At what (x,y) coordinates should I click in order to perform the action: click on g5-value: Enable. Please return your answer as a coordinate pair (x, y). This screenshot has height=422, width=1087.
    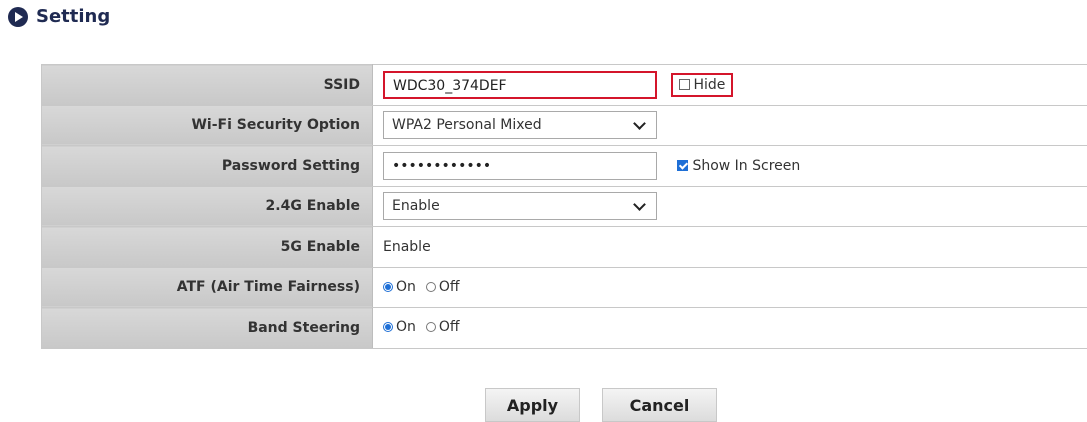
    Looking at the image, I should click on (730, 247).